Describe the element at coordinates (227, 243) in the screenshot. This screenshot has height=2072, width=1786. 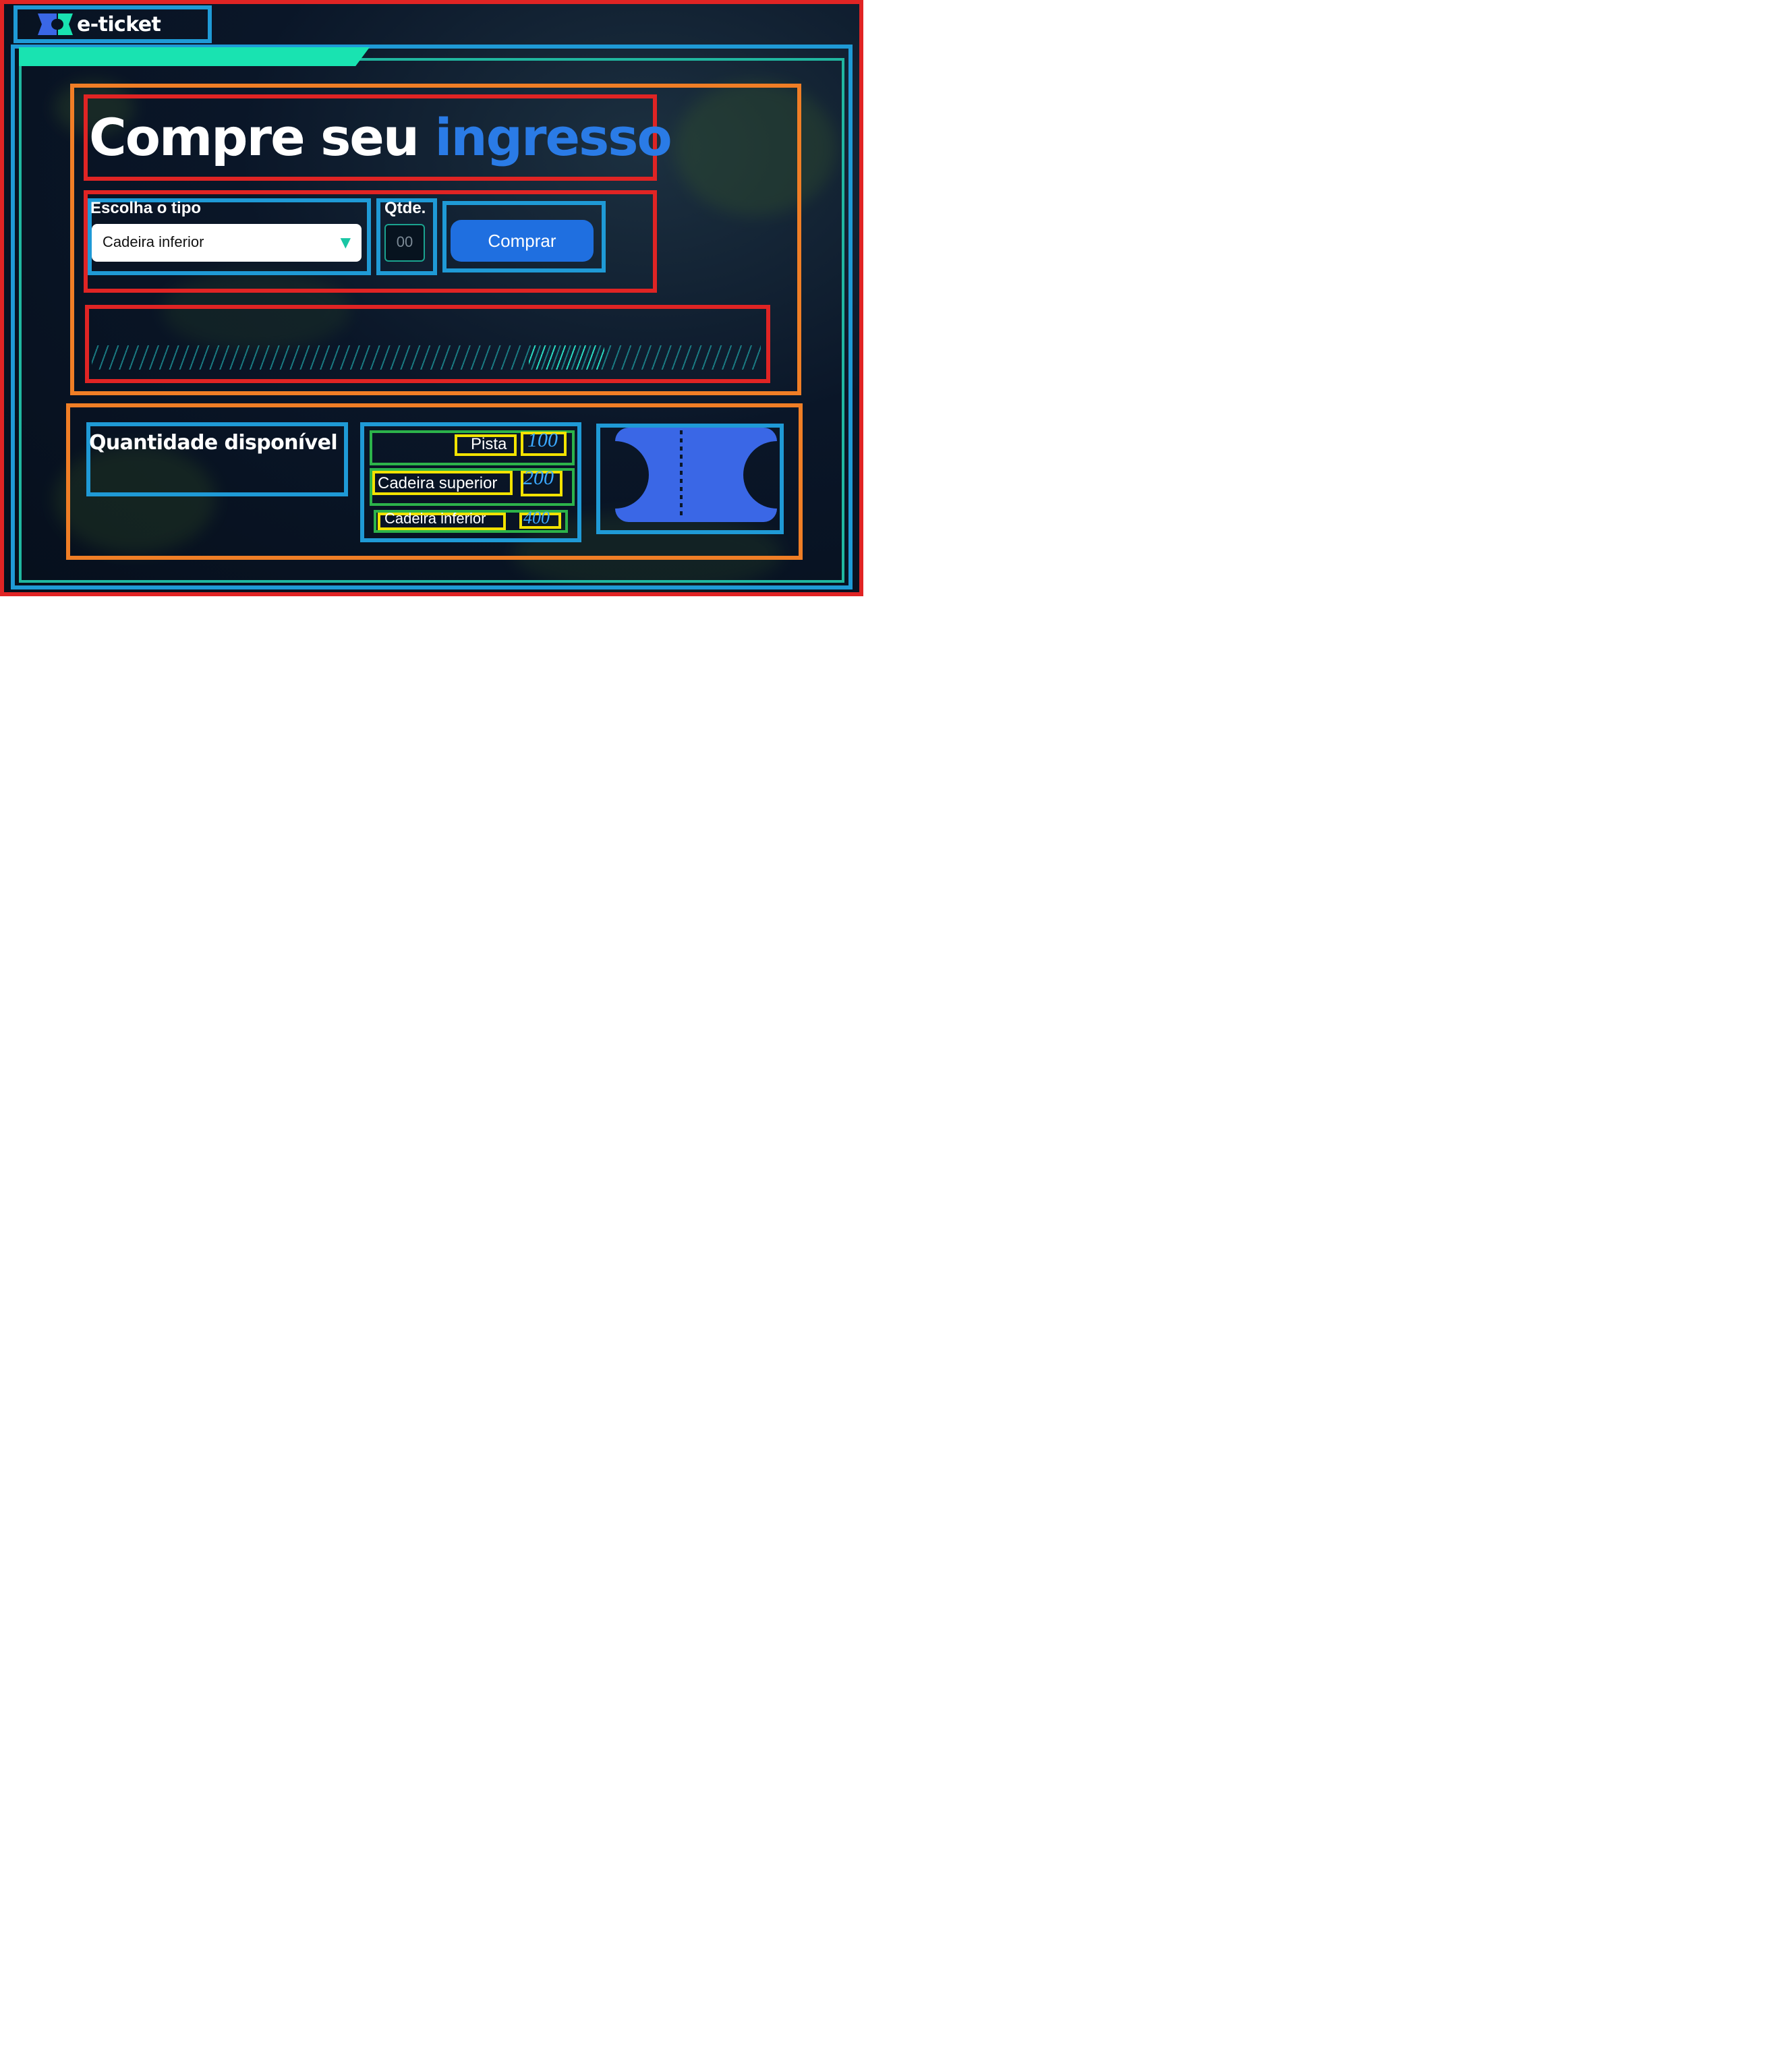
I see `ticket-type-select: Cadeira inferior ▼` at that location.